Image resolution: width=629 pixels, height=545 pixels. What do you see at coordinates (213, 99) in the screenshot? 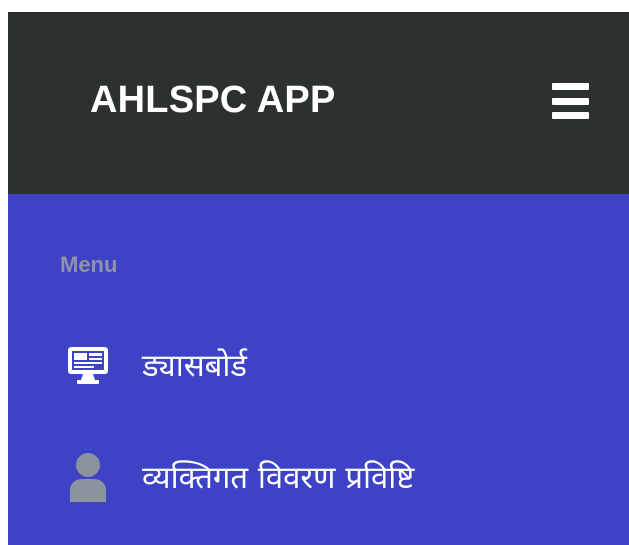
I see `app-title: AHLSPC APP` at bounding box center [213, 99].